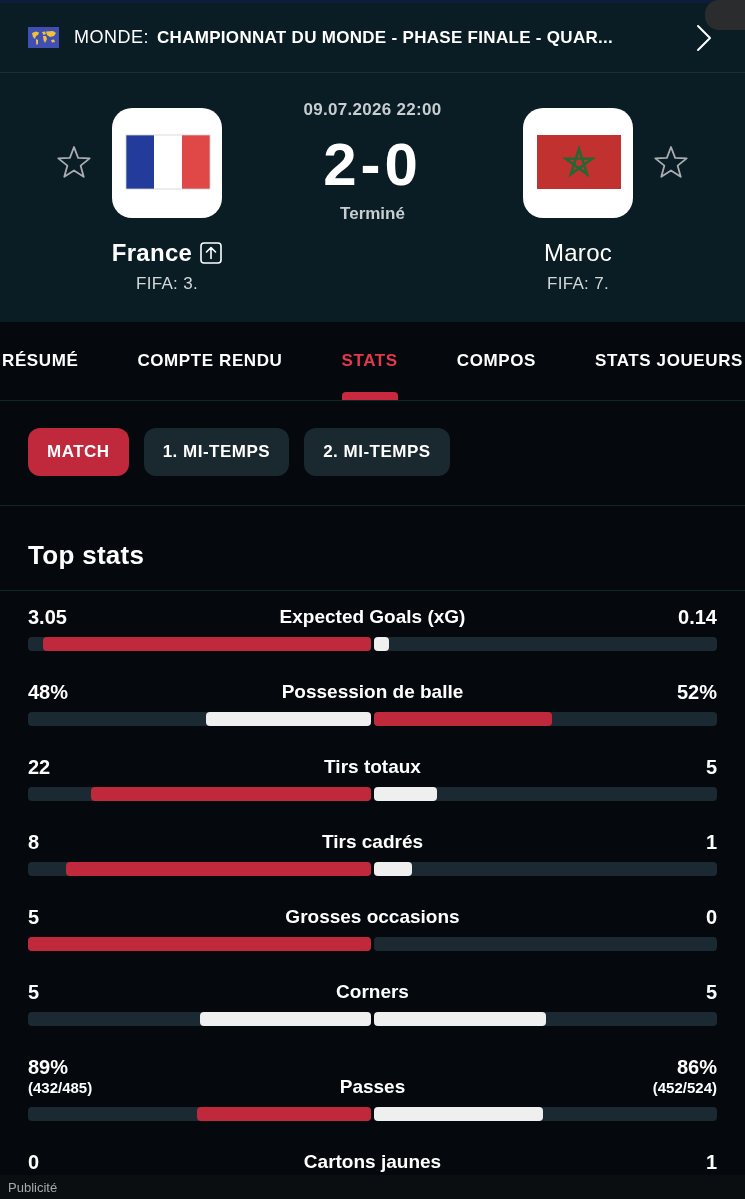 Image resolution: width=745 pixels, height=1199 pixels. What do you see at coordinates (34, 842) in the screenshot?
I see `stat-value: 8` at bounding box center [34, 842].